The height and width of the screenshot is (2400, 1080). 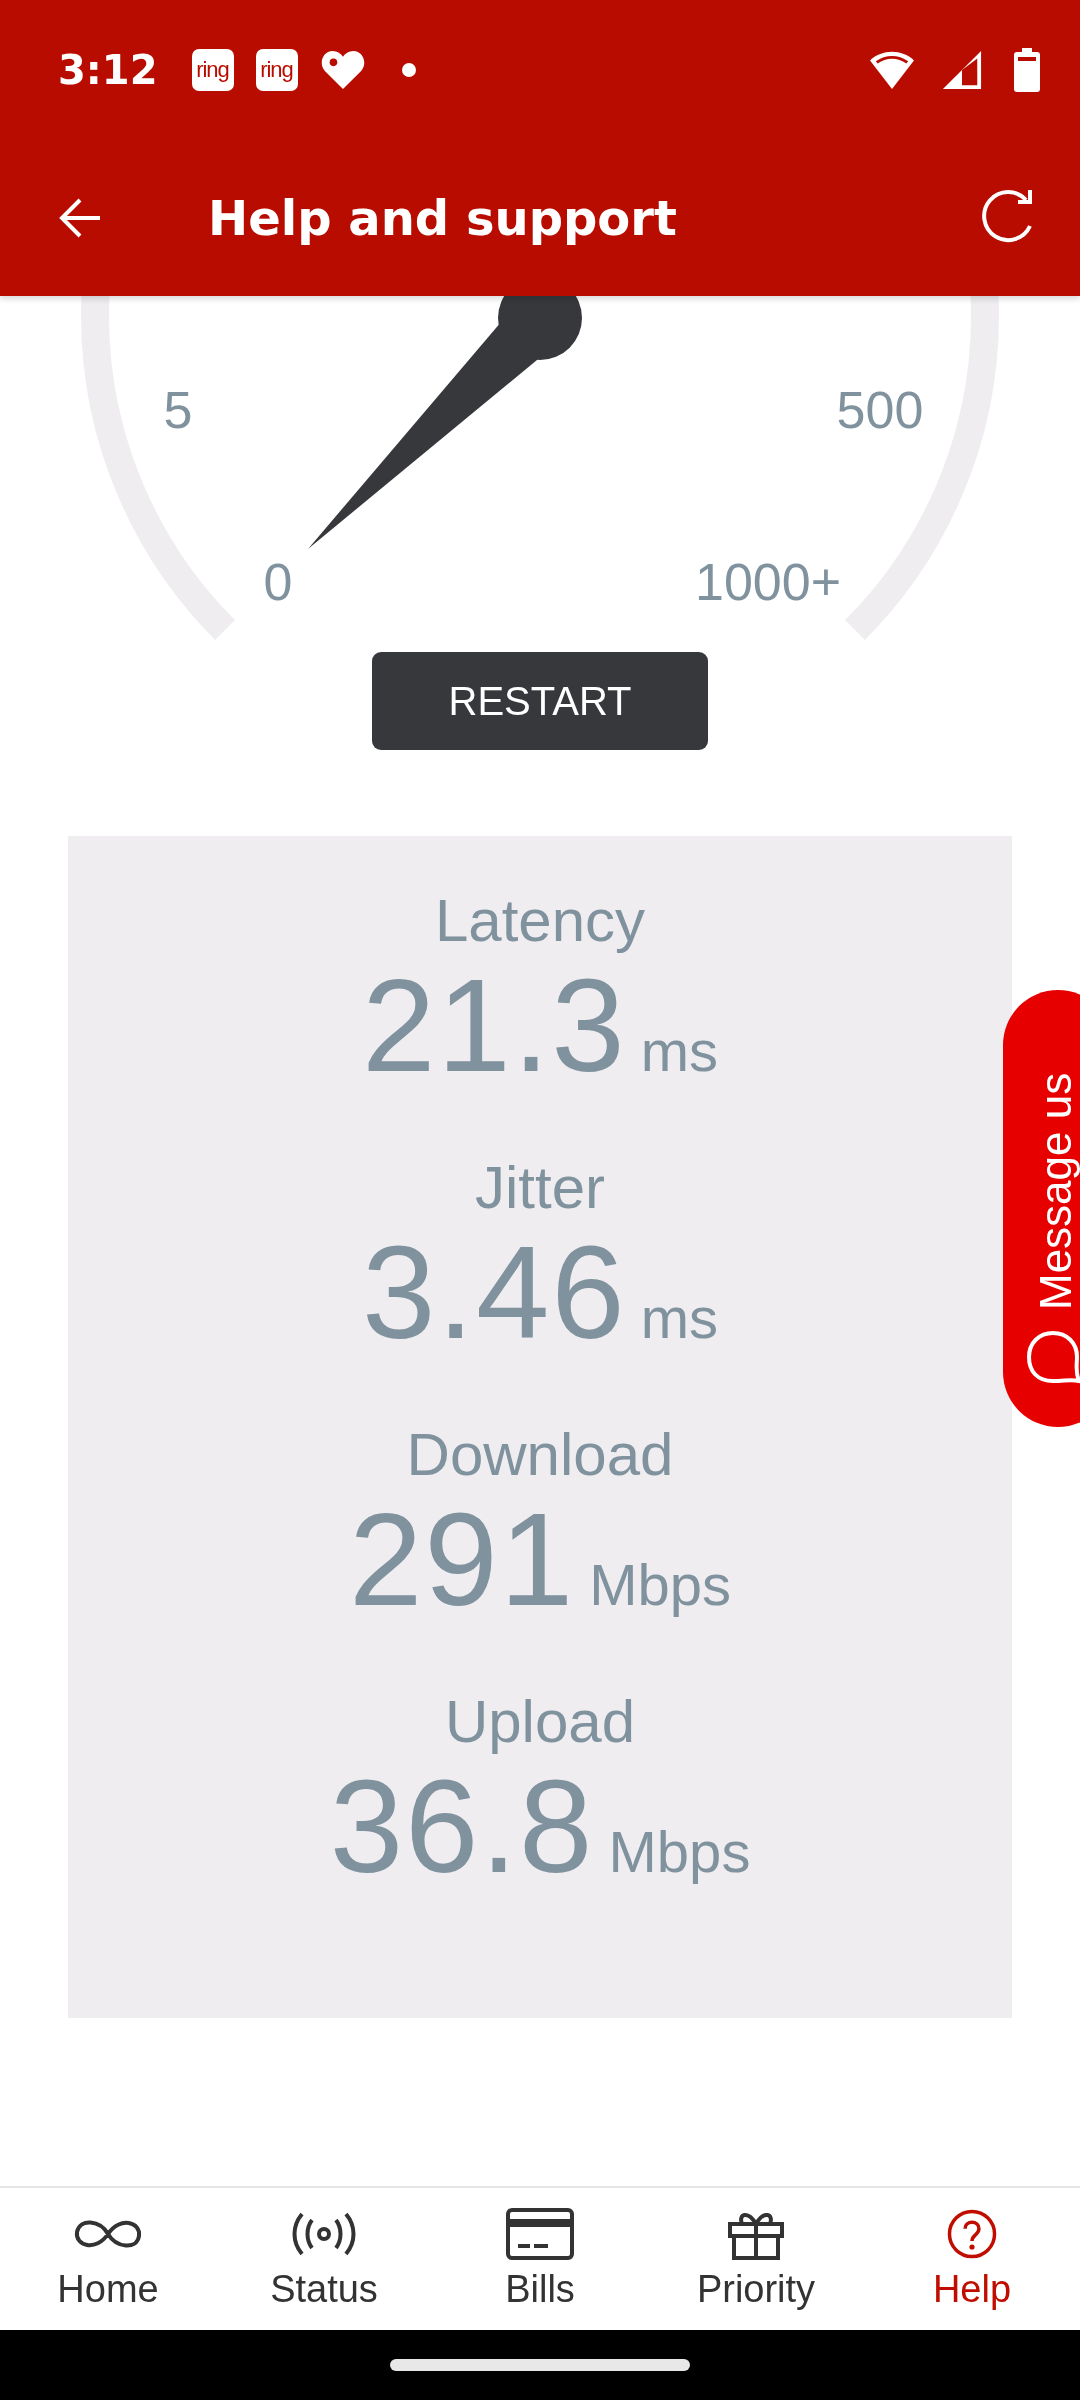 What do you see at coordinates (342, 70) in the screenshot?
I see `heart-icon` at bounding box center [342, 70].